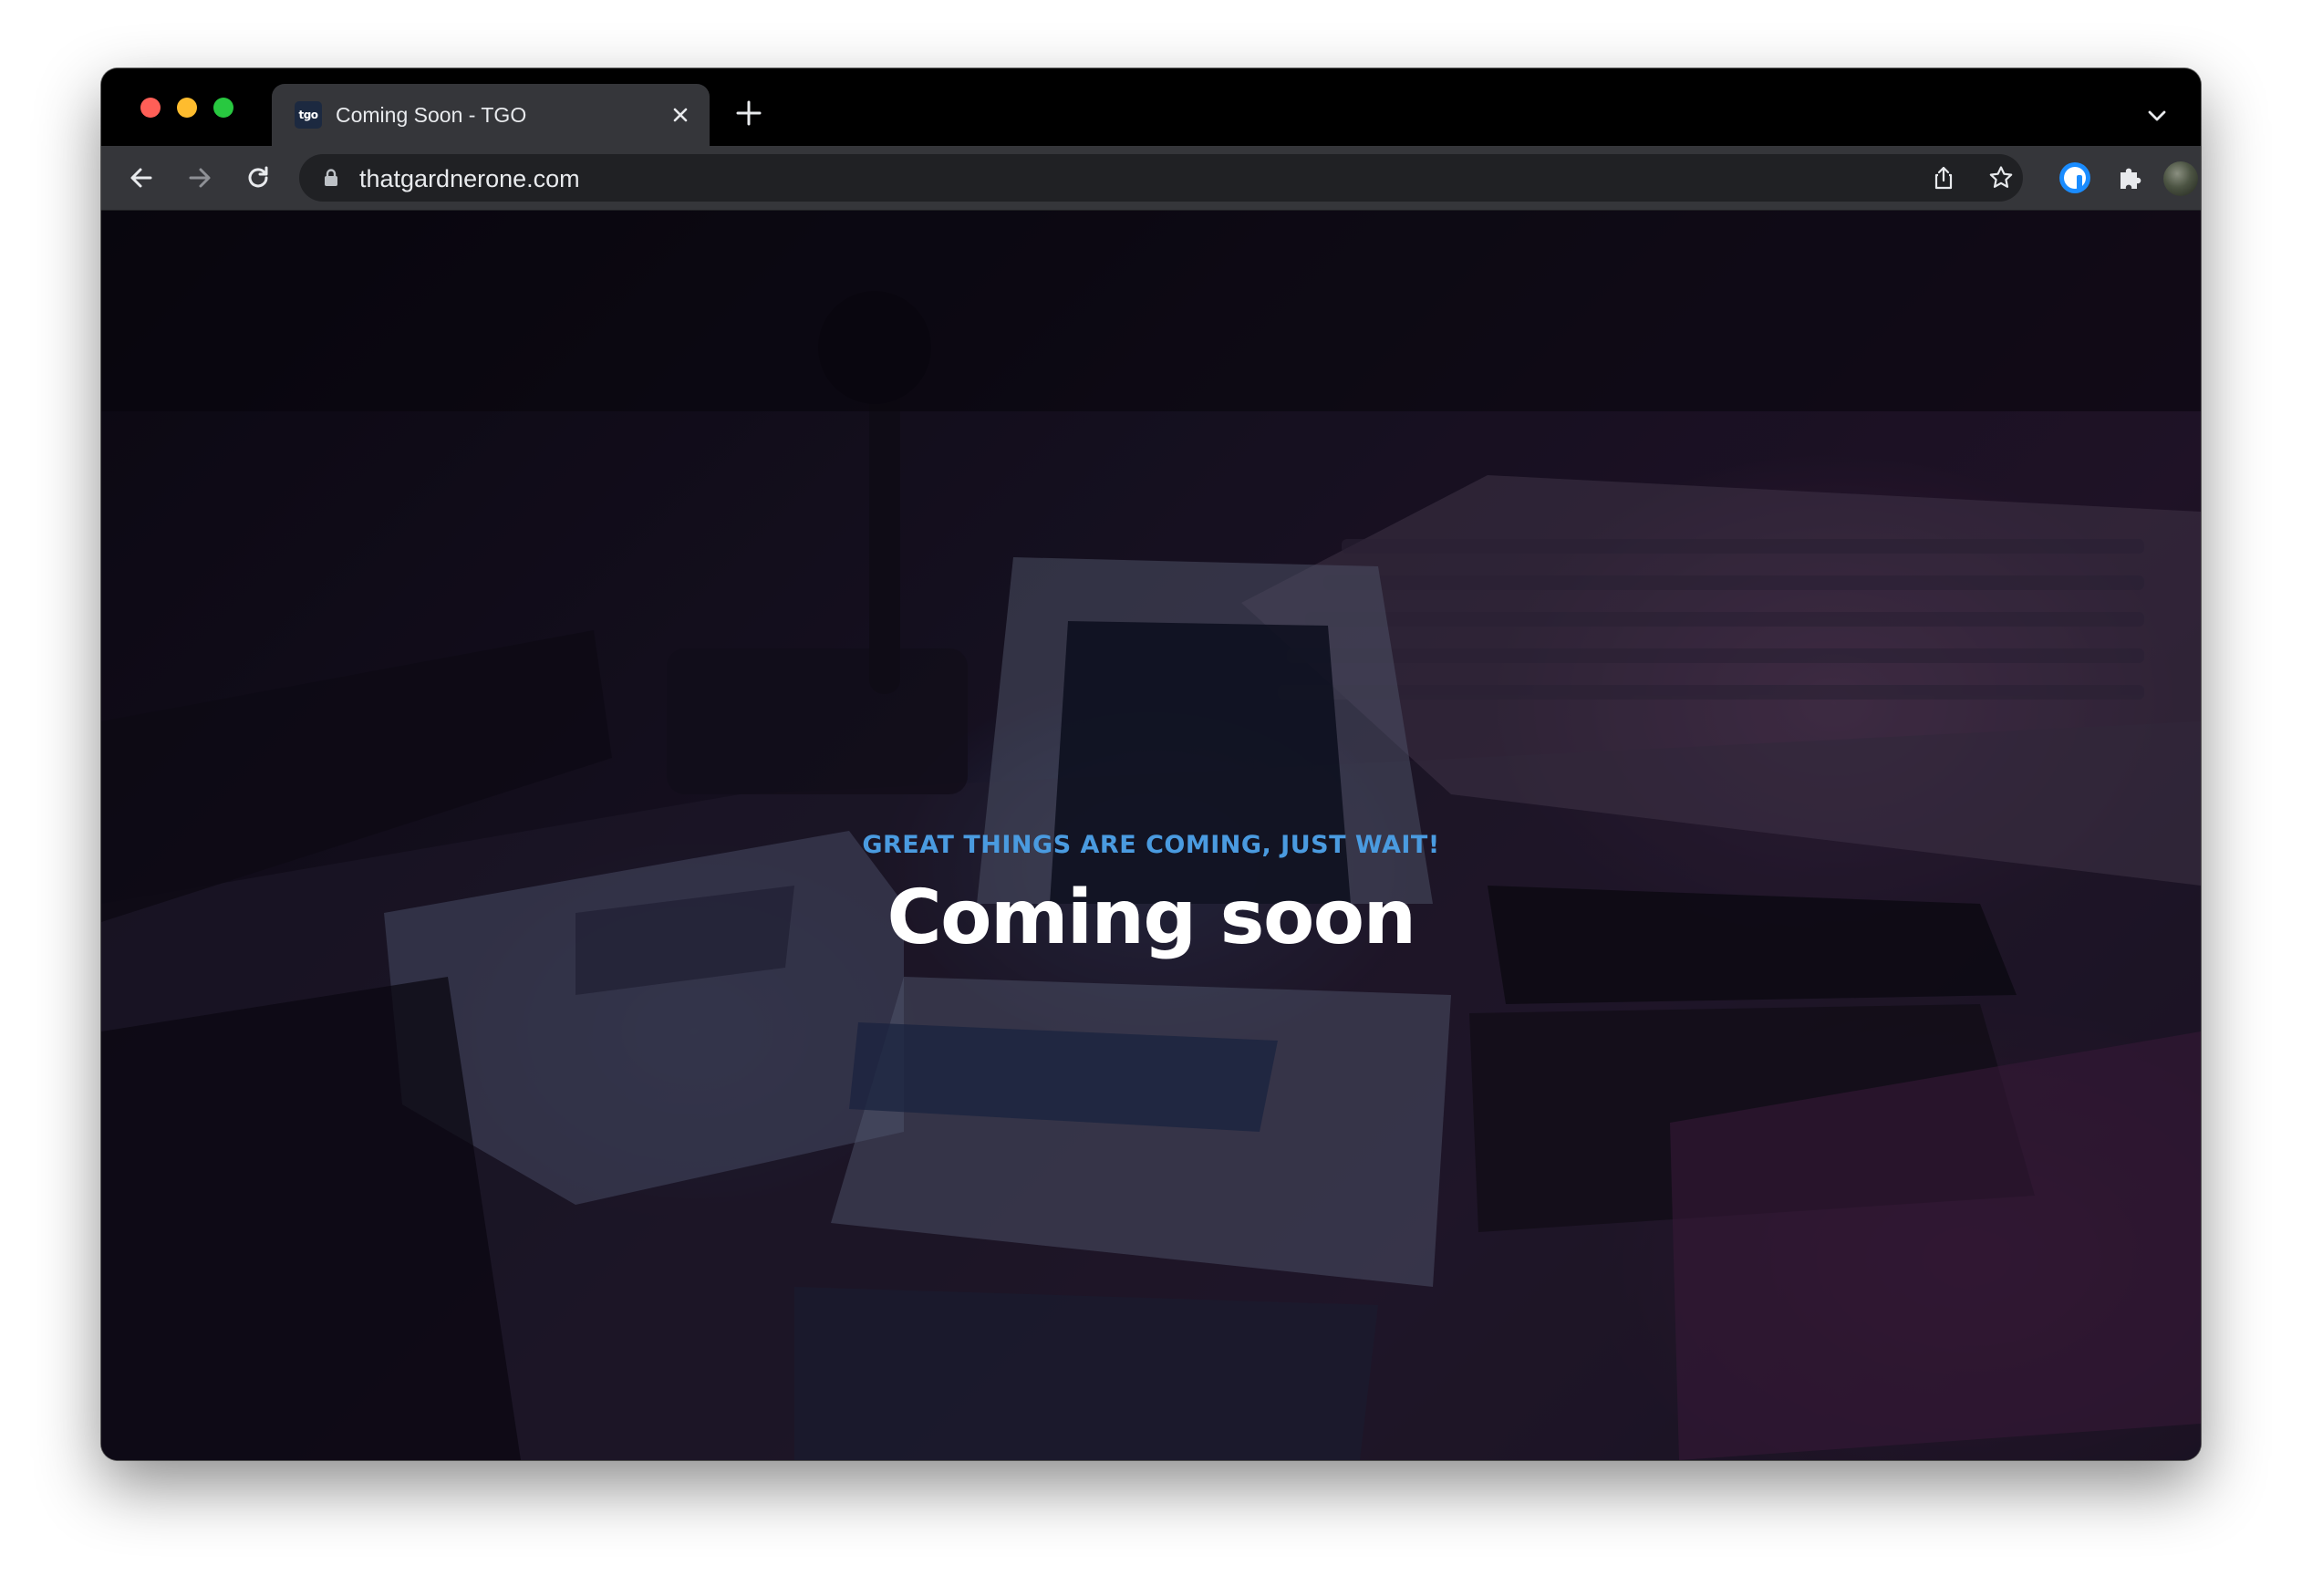 This screenshot has width=2302, height=1596. I want to click on lock-icon, so click(331, 178).